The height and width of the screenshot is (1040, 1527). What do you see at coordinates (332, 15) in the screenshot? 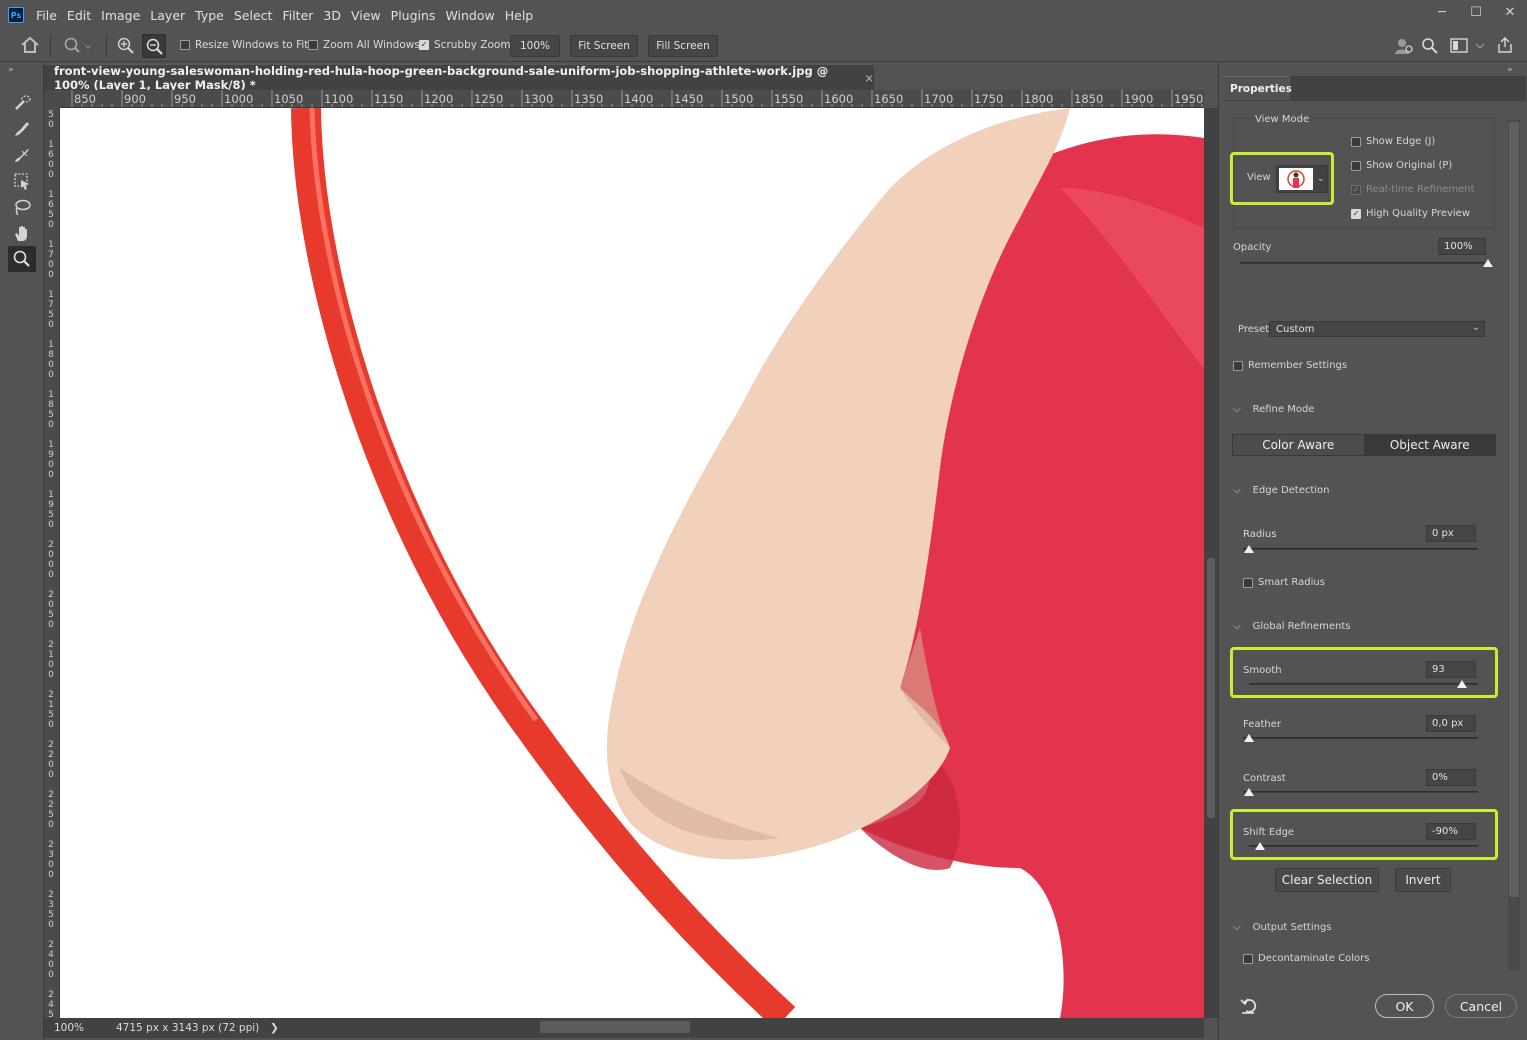
I see `menu-3d: 3D` at bounding box center [332, 15].